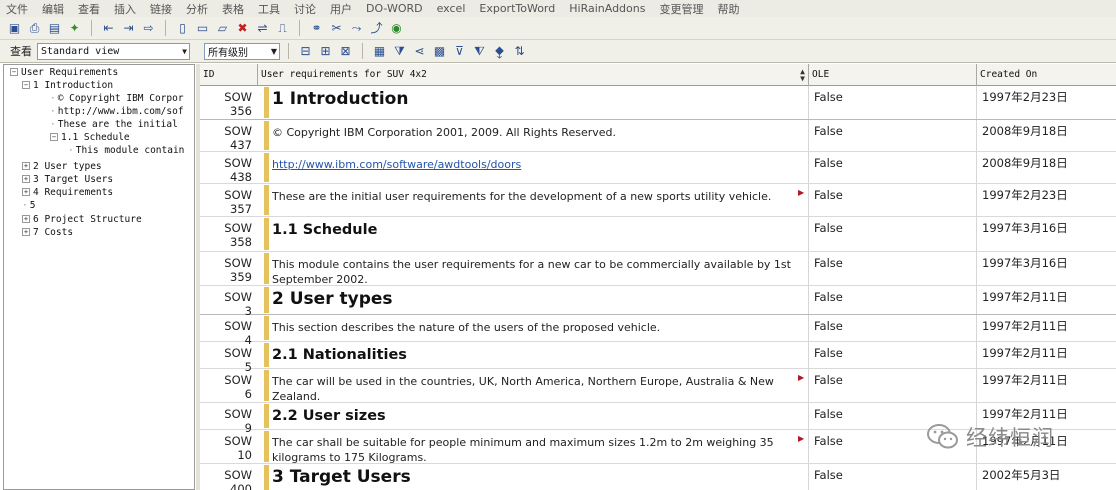 This screenshot has height=490, width=1116. Describe the element at coordinates (53, 9) in the screenshot. I see `menu-item: 编辑` at that location.